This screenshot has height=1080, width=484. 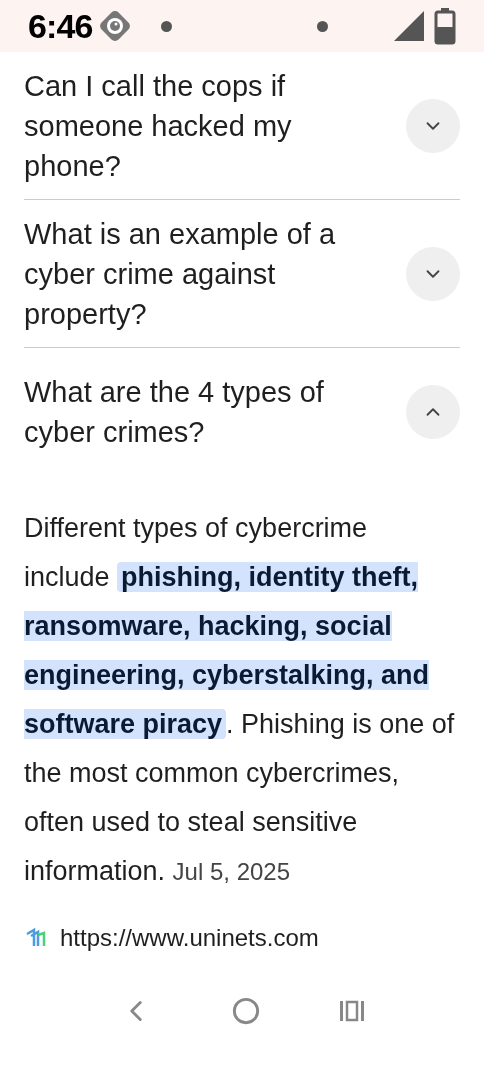 What do you see at coordinates (209, 412) in the screenshot?
I see `faq-question: What are the 4 types of cyber crimes?` at bounding box center [209, 412].